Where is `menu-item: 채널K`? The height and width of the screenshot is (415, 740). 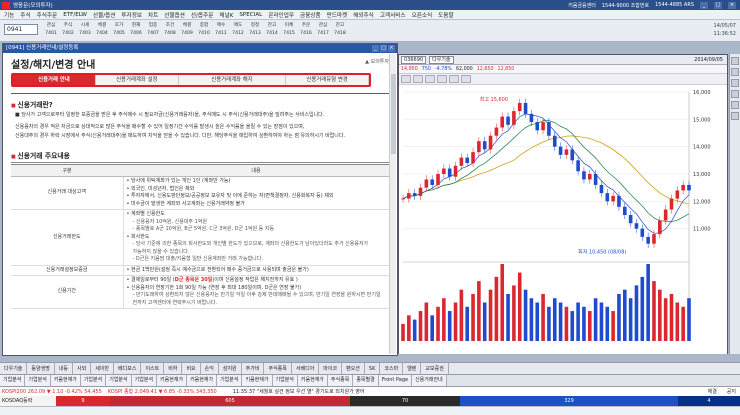 menu-item: 채널K is located at coordinates (226, 15).